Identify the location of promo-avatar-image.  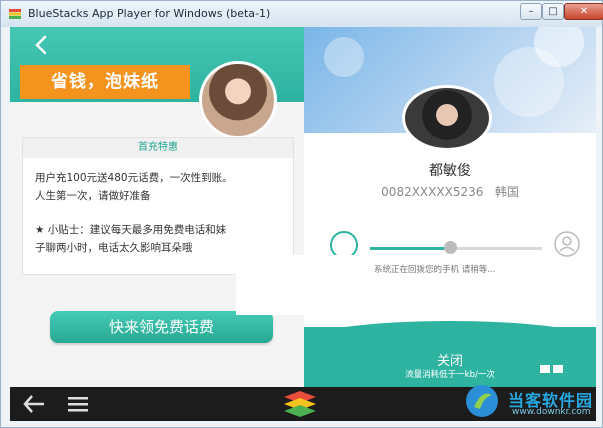
(238, 100).